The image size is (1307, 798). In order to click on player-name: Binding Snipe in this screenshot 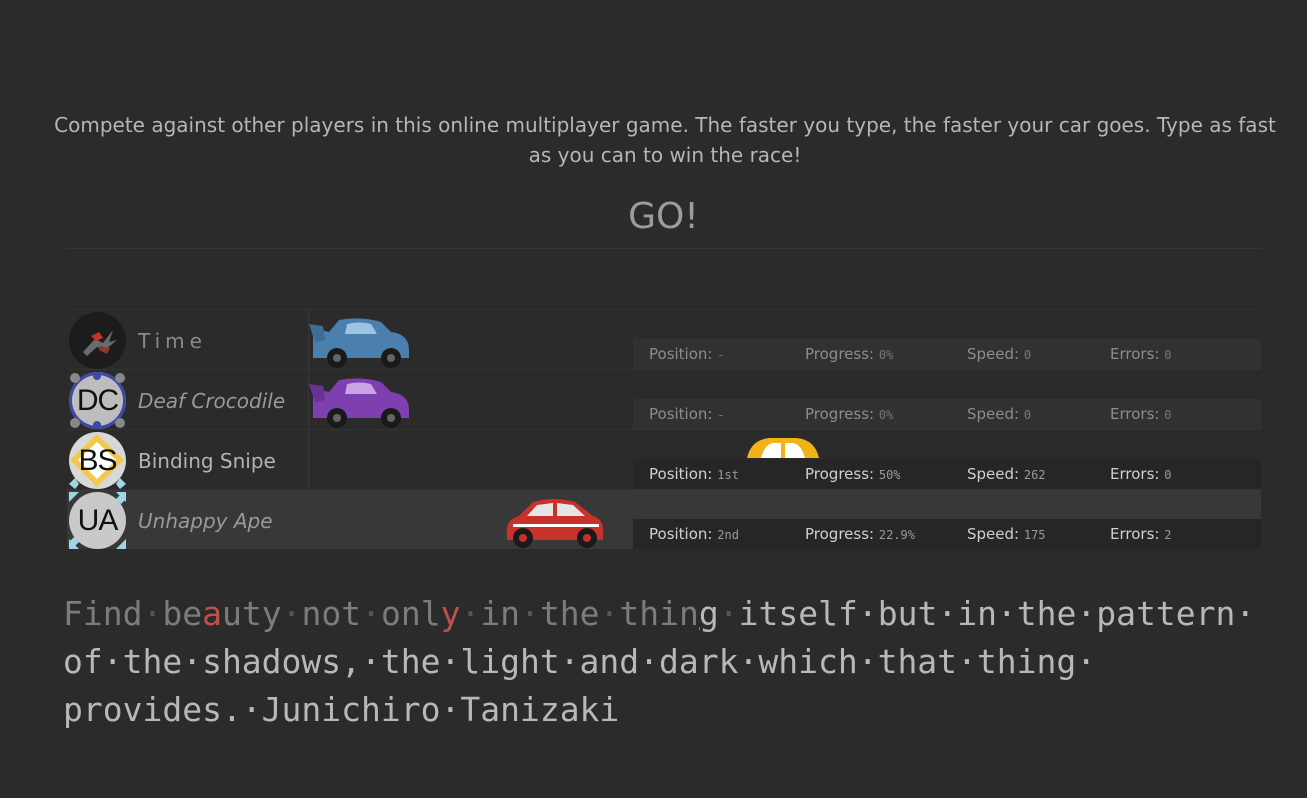, I will do `click(207, 461)`.